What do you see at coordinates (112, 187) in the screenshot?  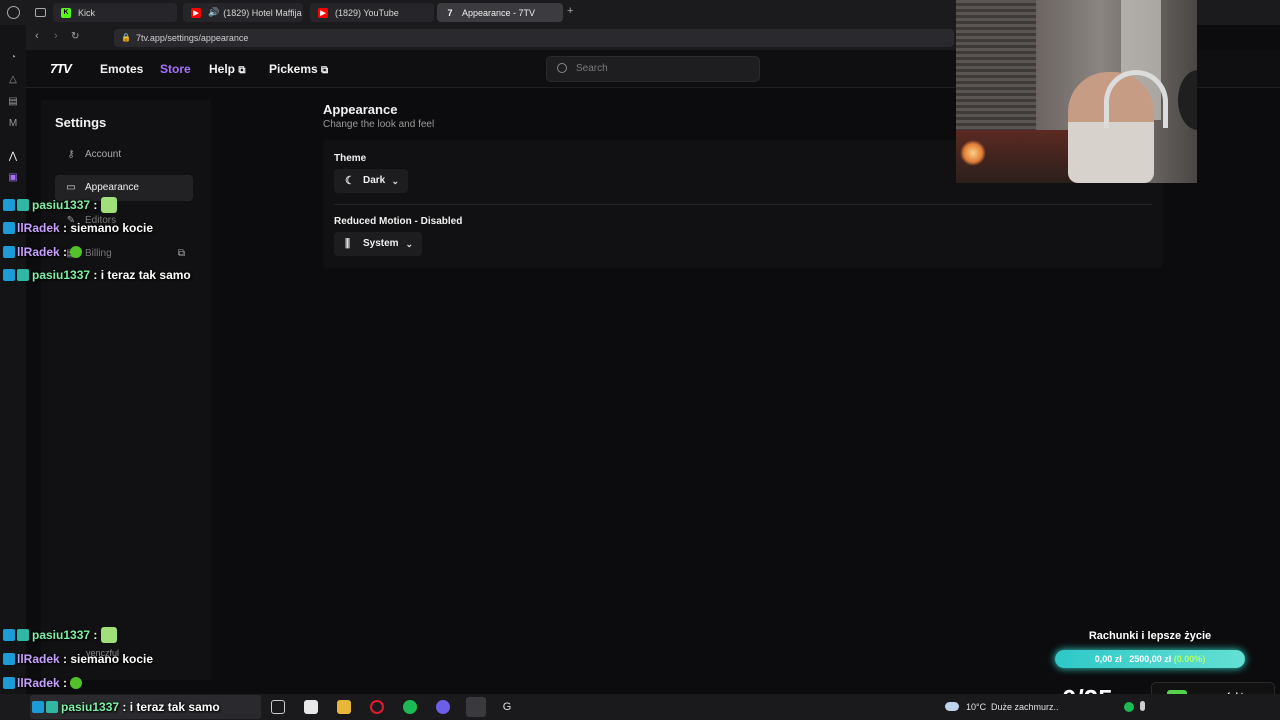 I see `settings-item-label: Appearance` at bounding box center [112, 187].